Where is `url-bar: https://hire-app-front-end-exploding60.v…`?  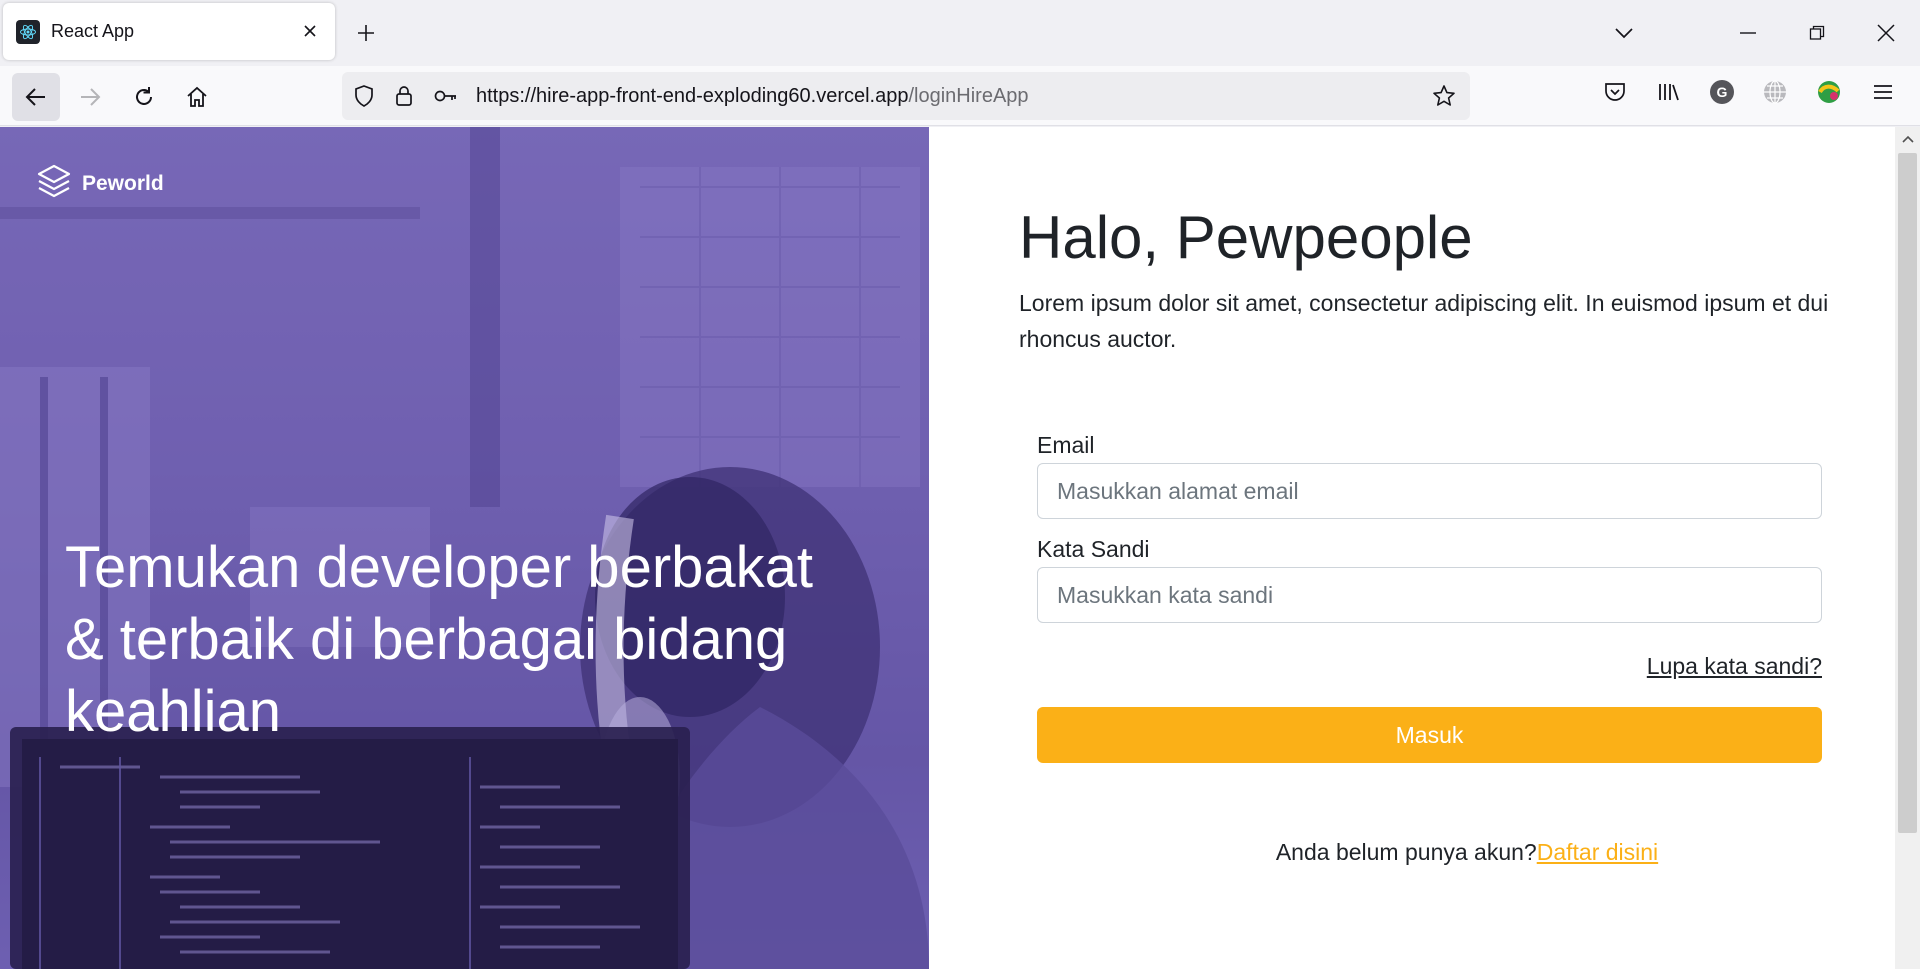
url-bar: https://hire-app-front-end-exploding60.v… is located at coordinates (906, 96).